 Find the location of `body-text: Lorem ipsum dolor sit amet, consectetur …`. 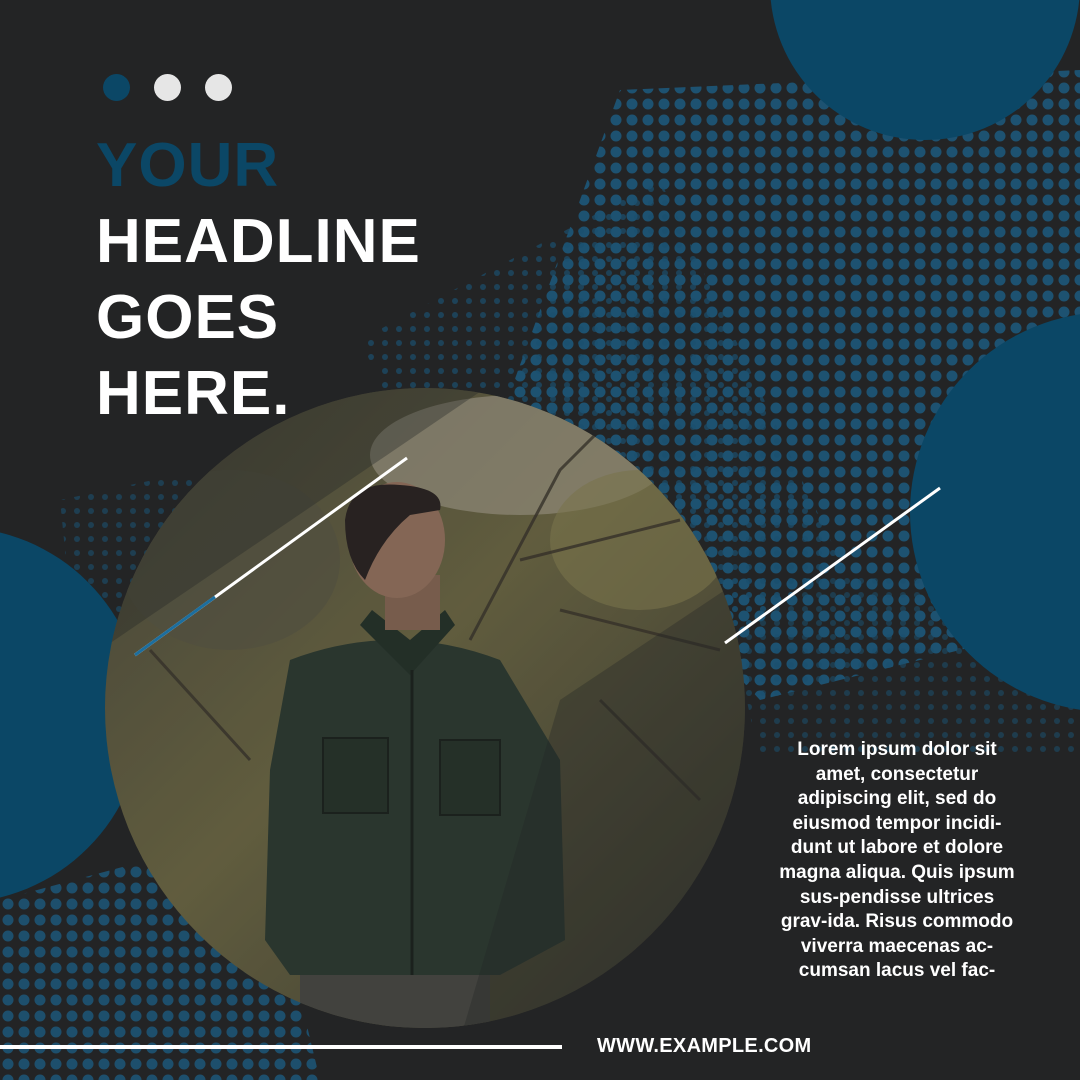

body-text: Lorem ipsum dolor sit amet, consectetur … is located at coordinates (897, 860).